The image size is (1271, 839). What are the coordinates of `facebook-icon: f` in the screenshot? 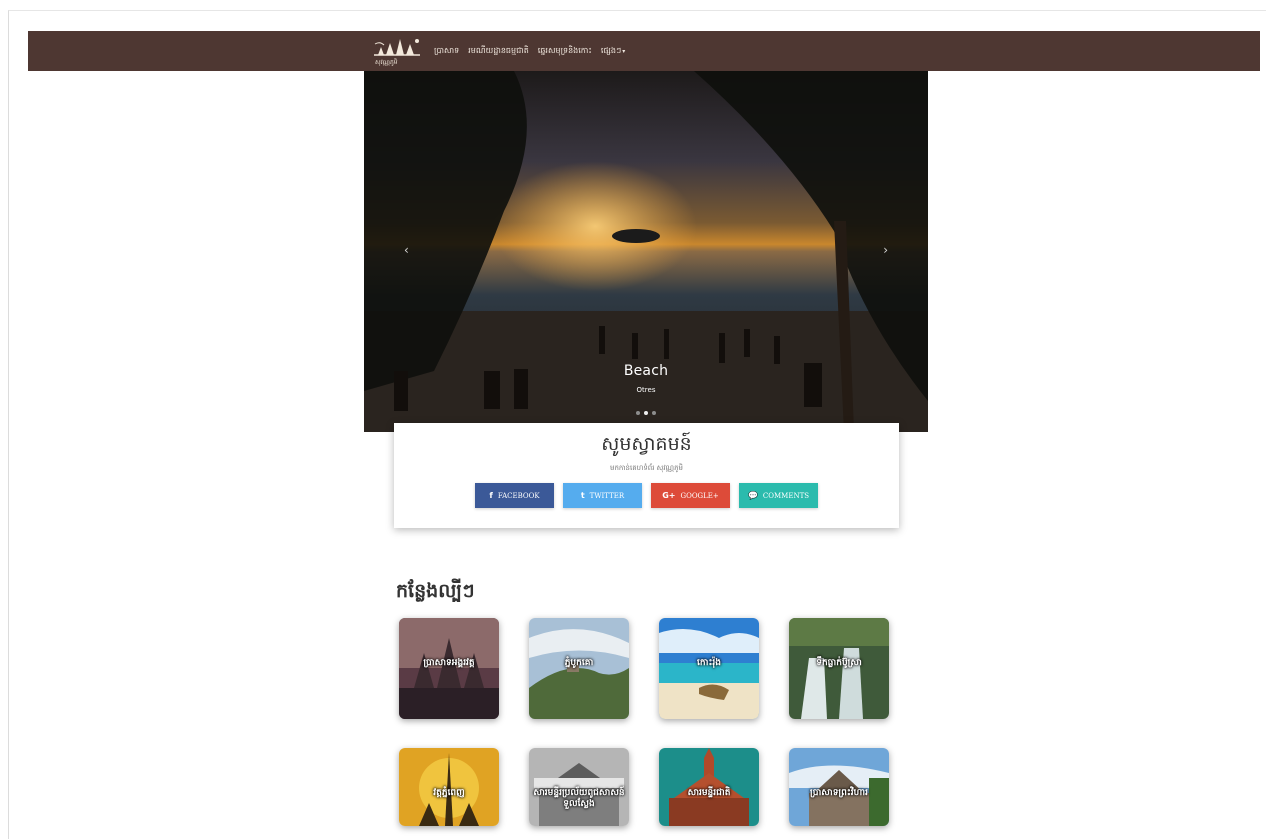 It's located at (491, 495).